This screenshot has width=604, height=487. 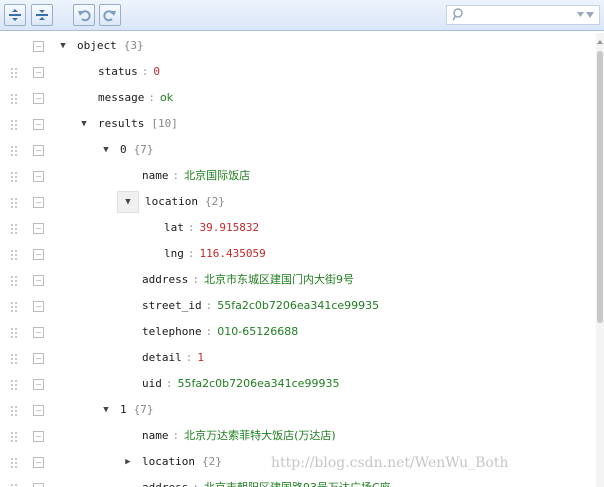 I want to click on search-input, so click(x=520, y=15).